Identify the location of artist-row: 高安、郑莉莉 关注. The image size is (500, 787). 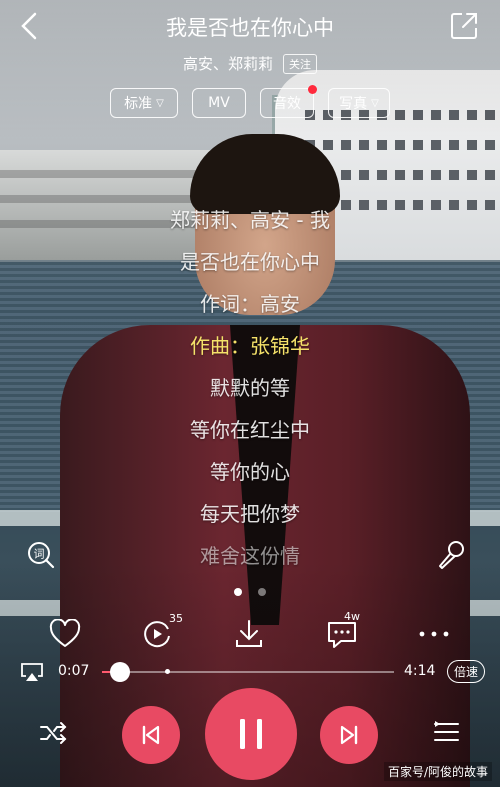
(250, 63).